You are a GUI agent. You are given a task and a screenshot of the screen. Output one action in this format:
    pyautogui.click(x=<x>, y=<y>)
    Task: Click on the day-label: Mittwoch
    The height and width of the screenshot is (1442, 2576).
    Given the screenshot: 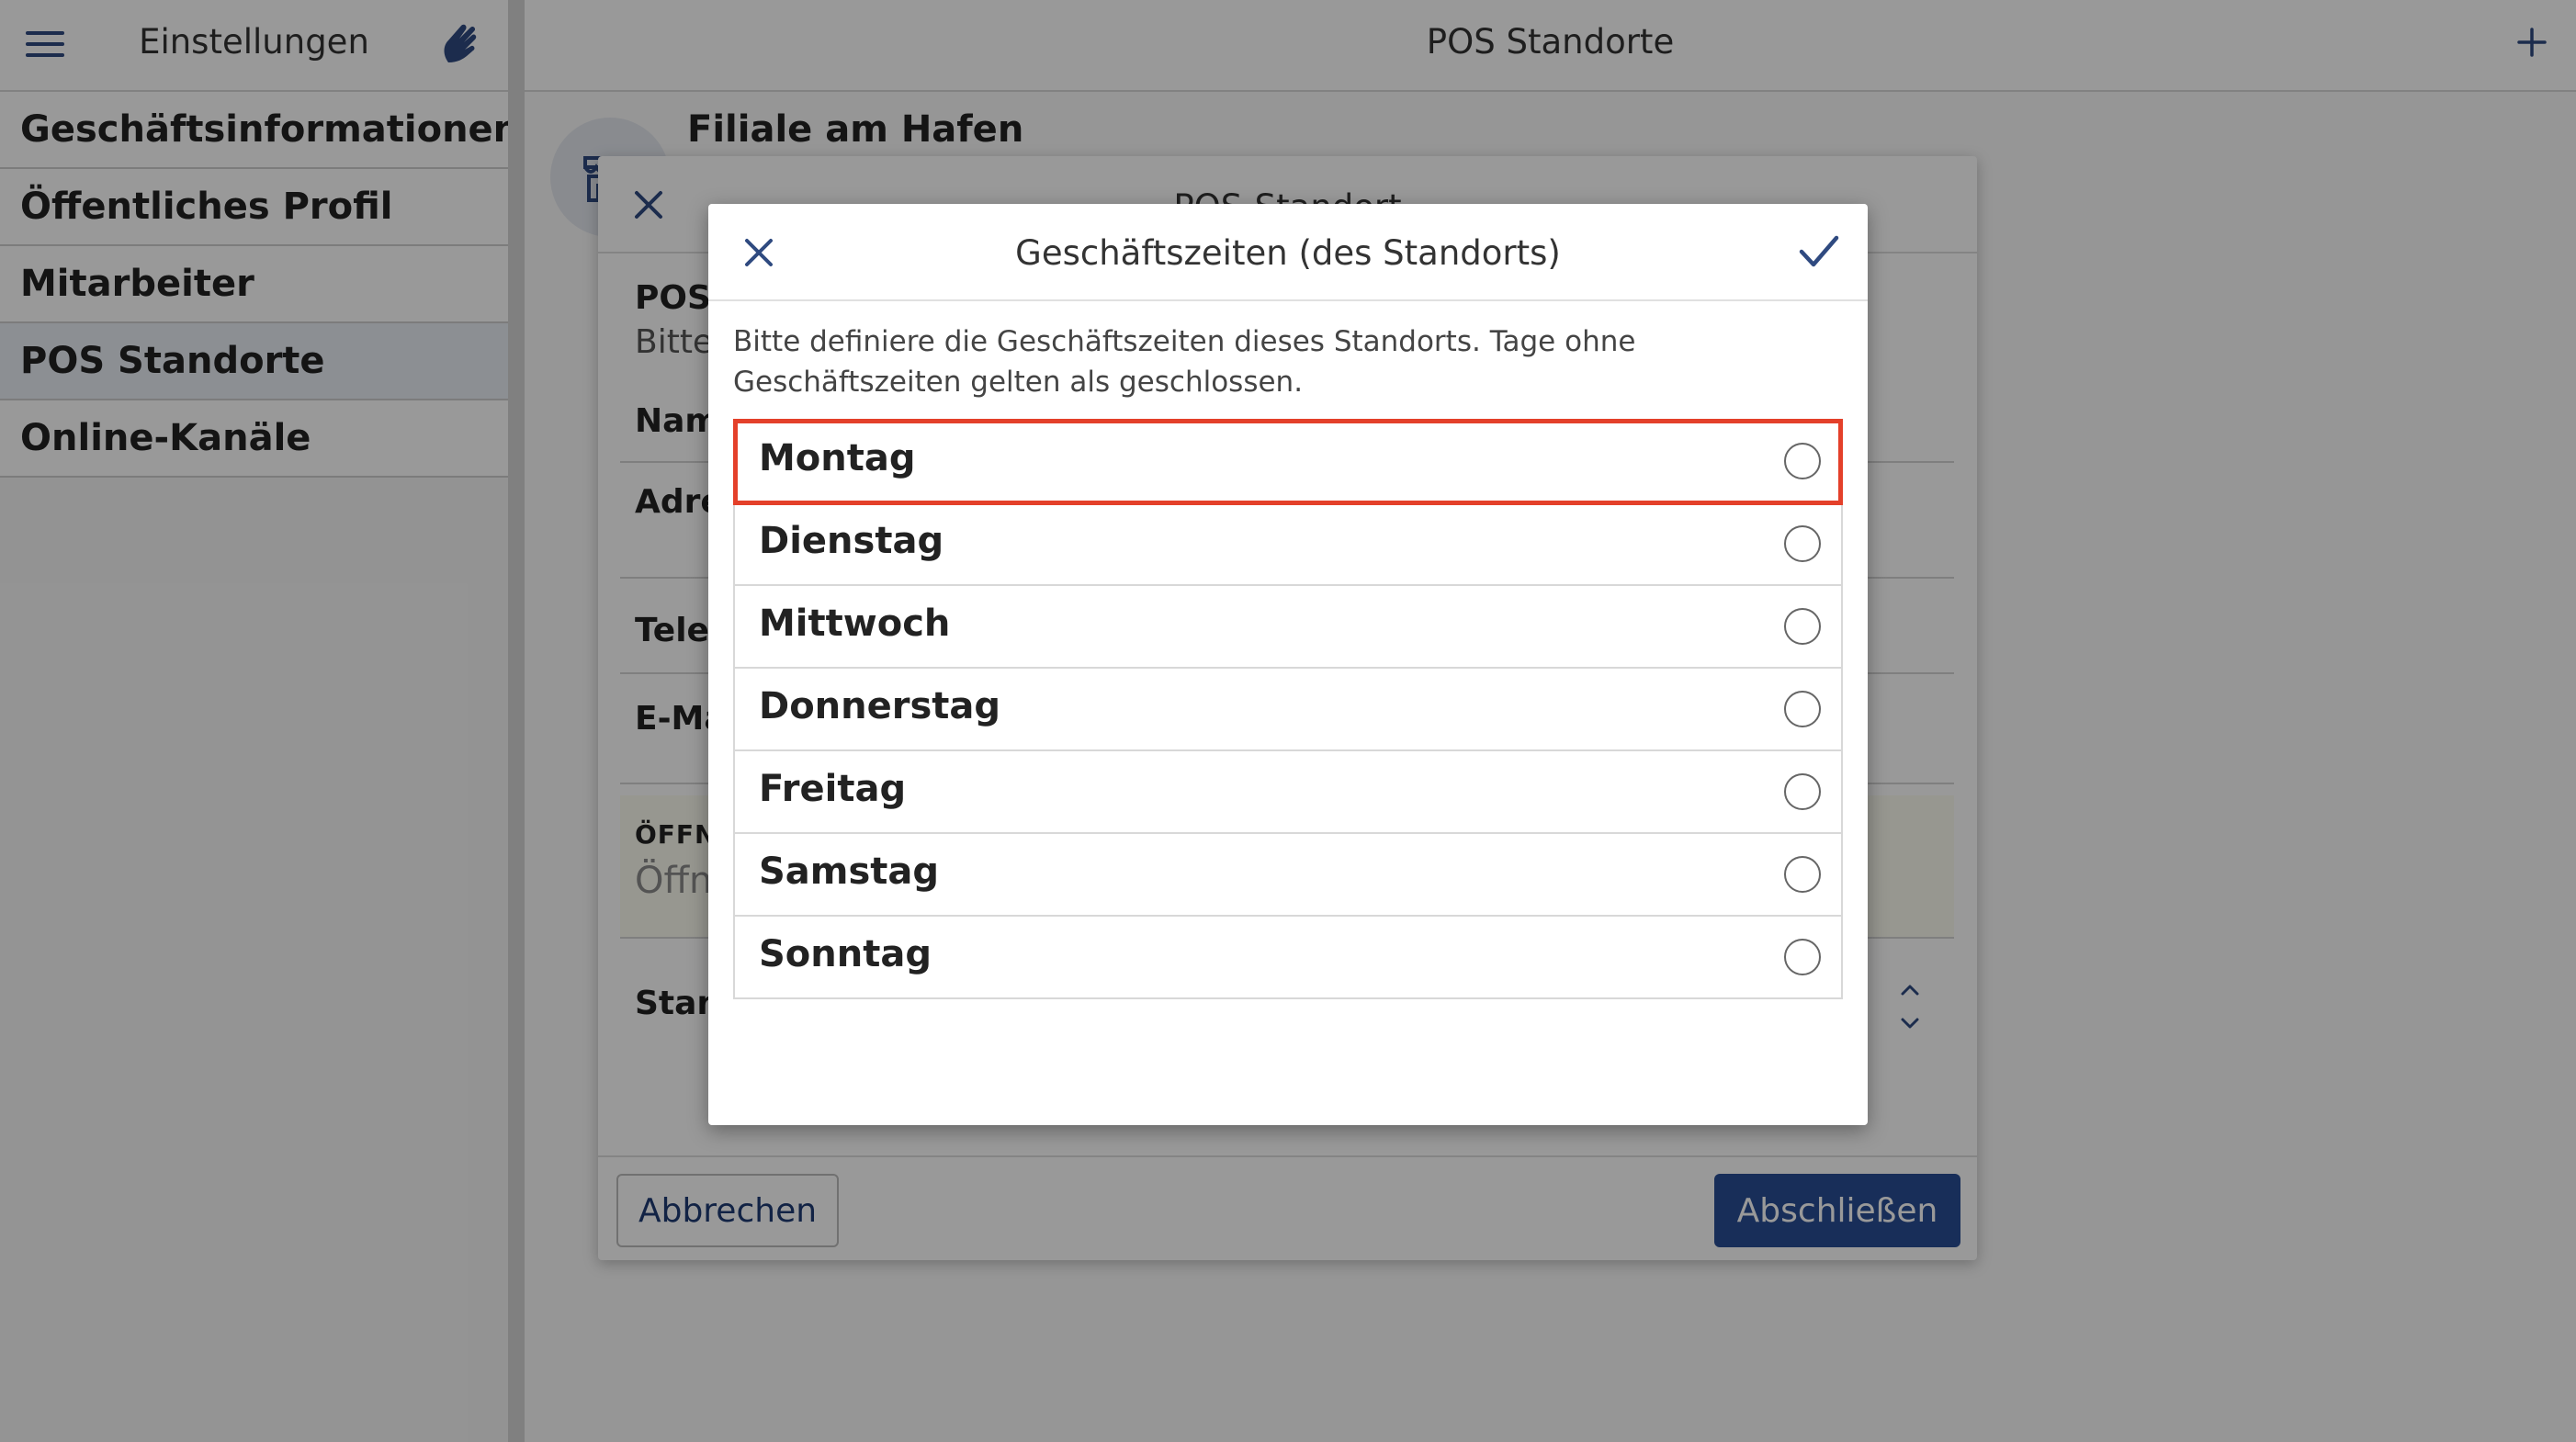 What is the action you would take?
    pyautogui.click(x=855, y=624)
    